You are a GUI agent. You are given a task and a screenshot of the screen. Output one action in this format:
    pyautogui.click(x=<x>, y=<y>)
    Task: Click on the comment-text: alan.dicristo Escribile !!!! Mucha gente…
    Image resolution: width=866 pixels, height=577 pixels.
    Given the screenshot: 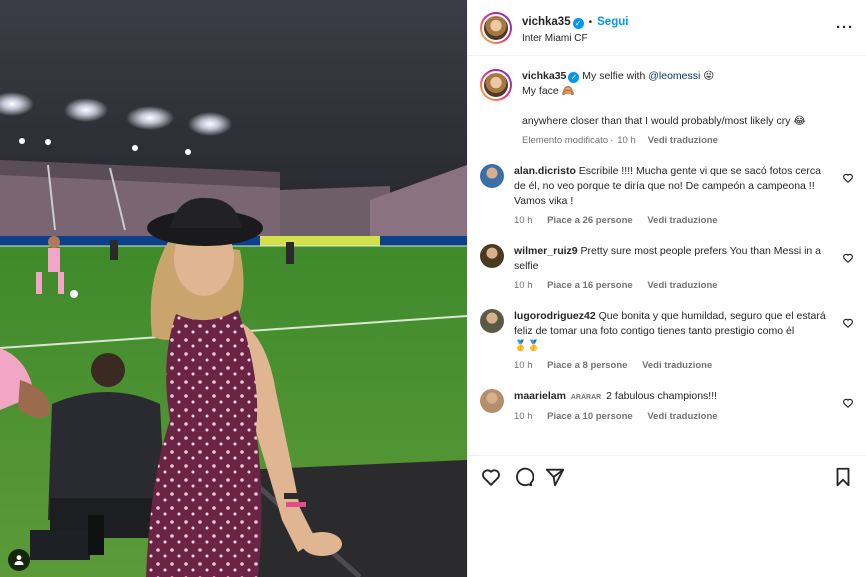 What is the action you would take?
    pyautogui.click(x=673, y=186)
    